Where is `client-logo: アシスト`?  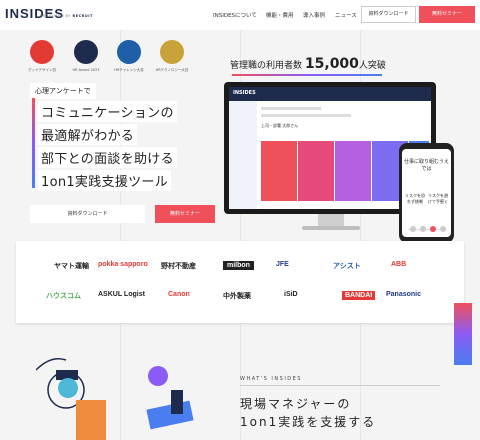
client-logo: アシスト is located at coordinates (347, 266).